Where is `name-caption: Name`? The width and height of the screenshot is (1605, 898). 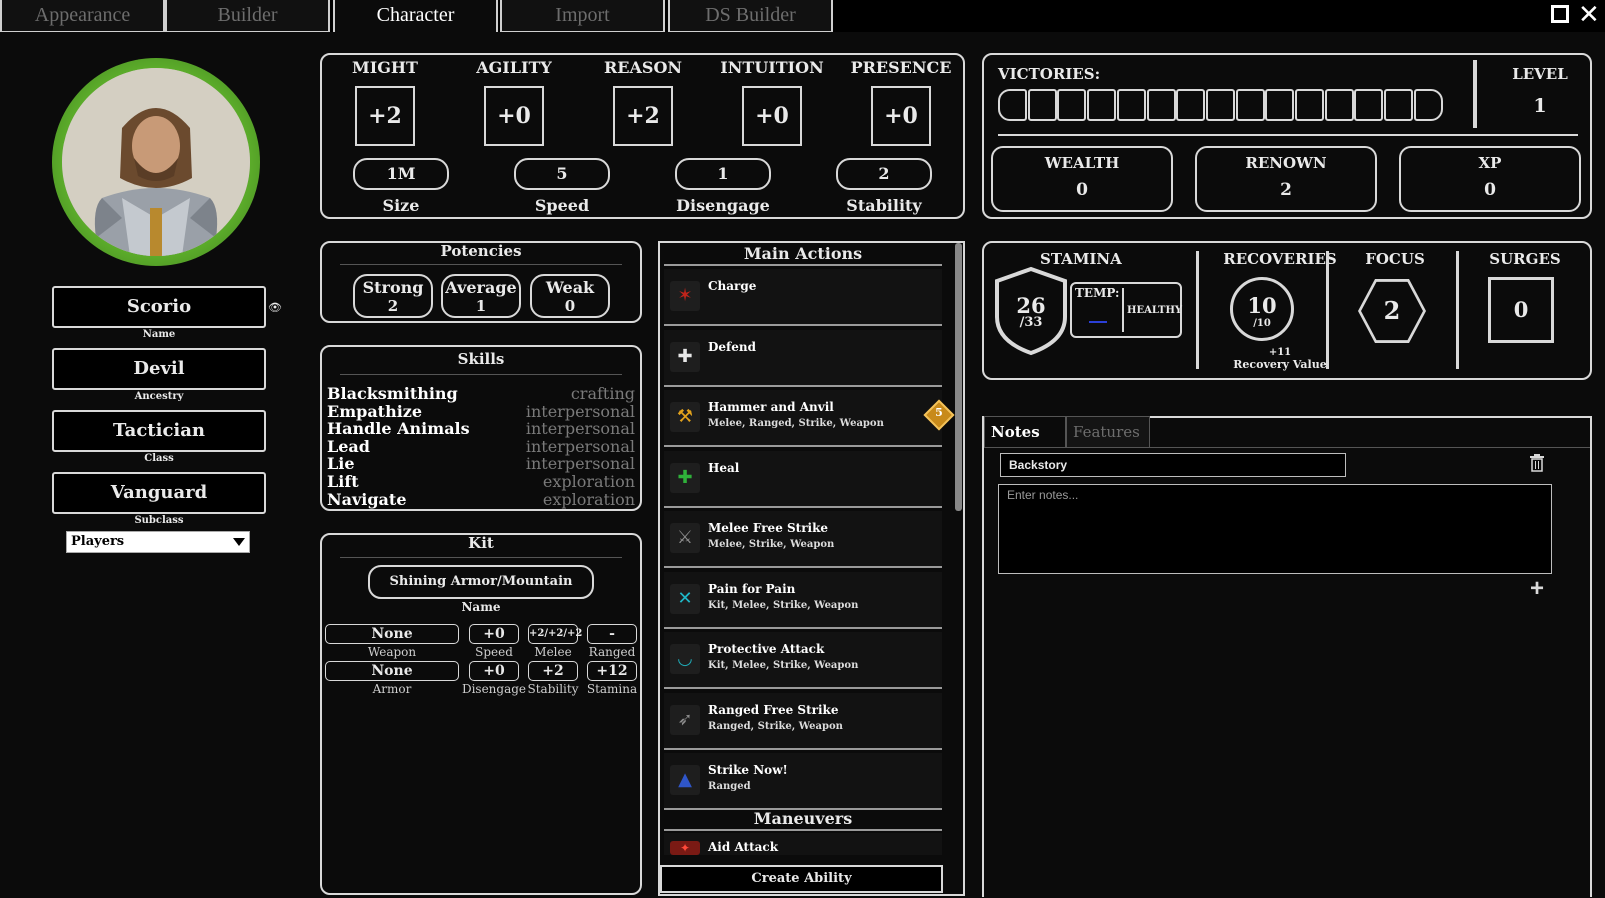 name-caption: Name is located at coordinates (159, 334).